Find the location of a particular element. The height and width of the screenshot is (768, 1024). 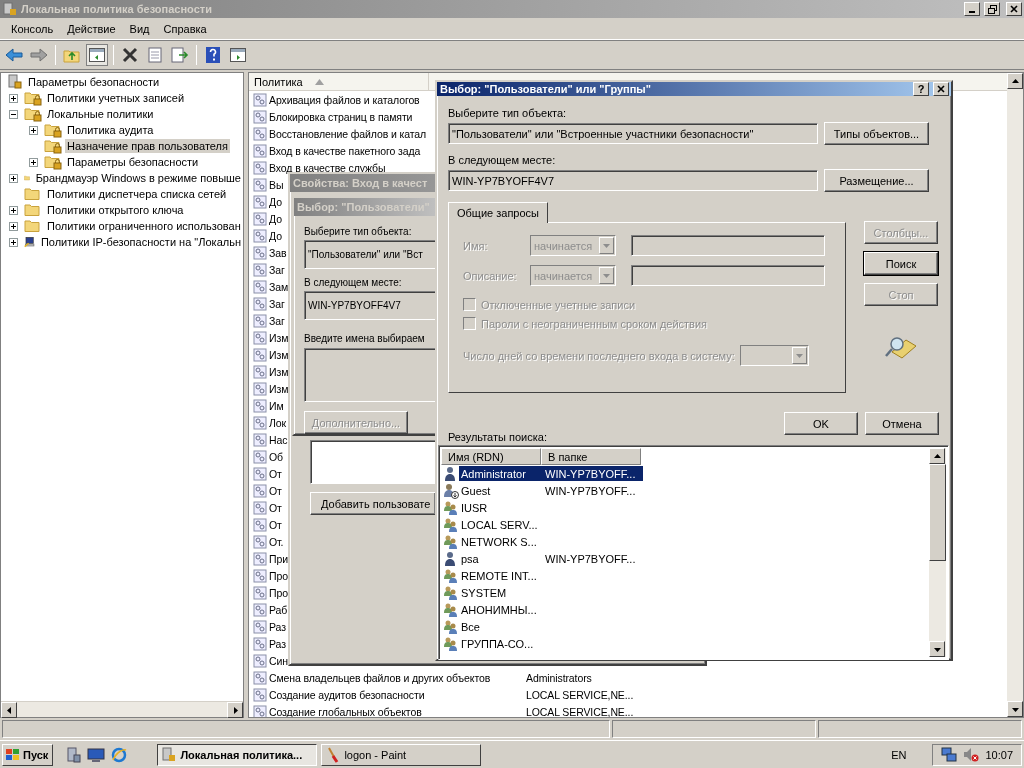

column-header: В папке is located at coordinates (591, 456).